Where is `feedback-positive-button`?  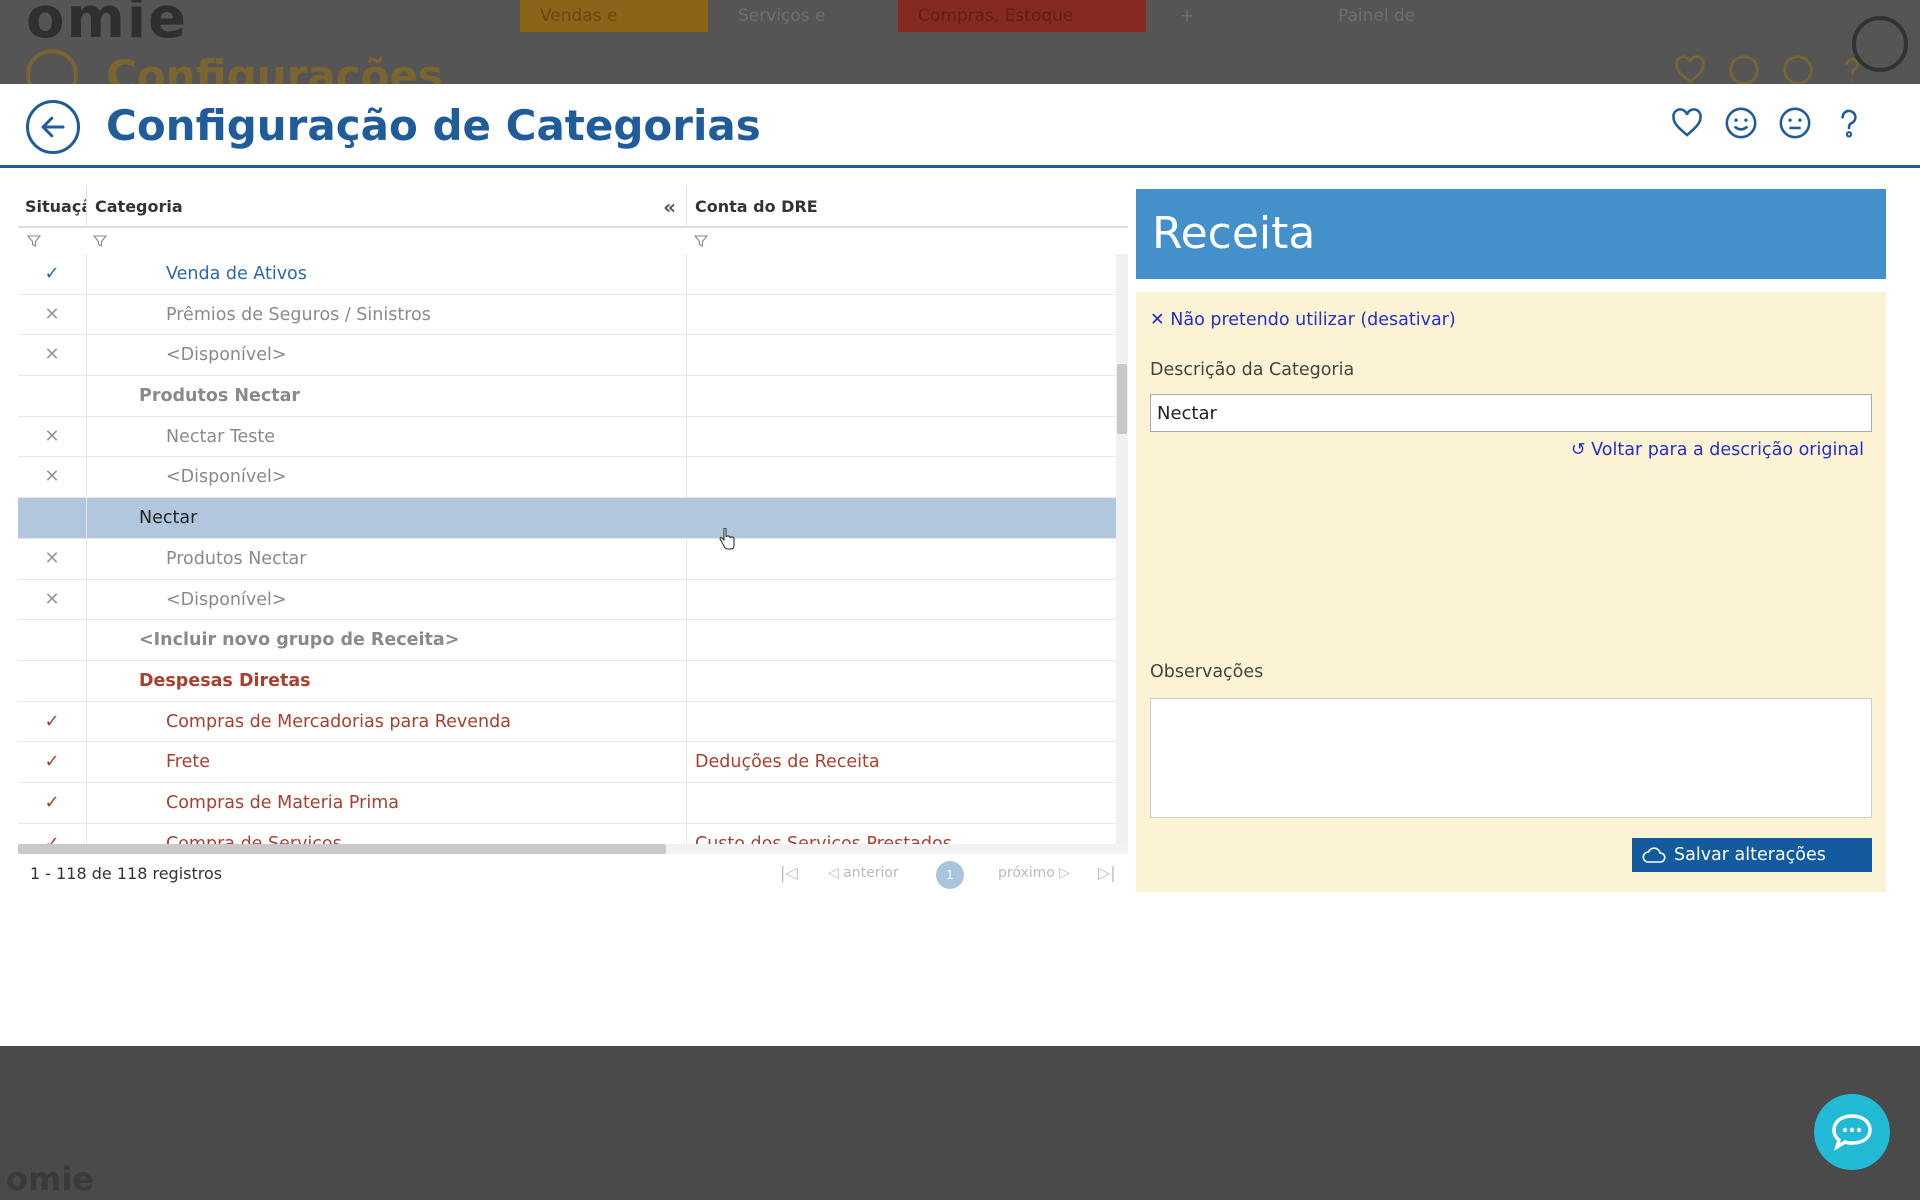 feedback-positive-button is located at coordinates (1741, 123).